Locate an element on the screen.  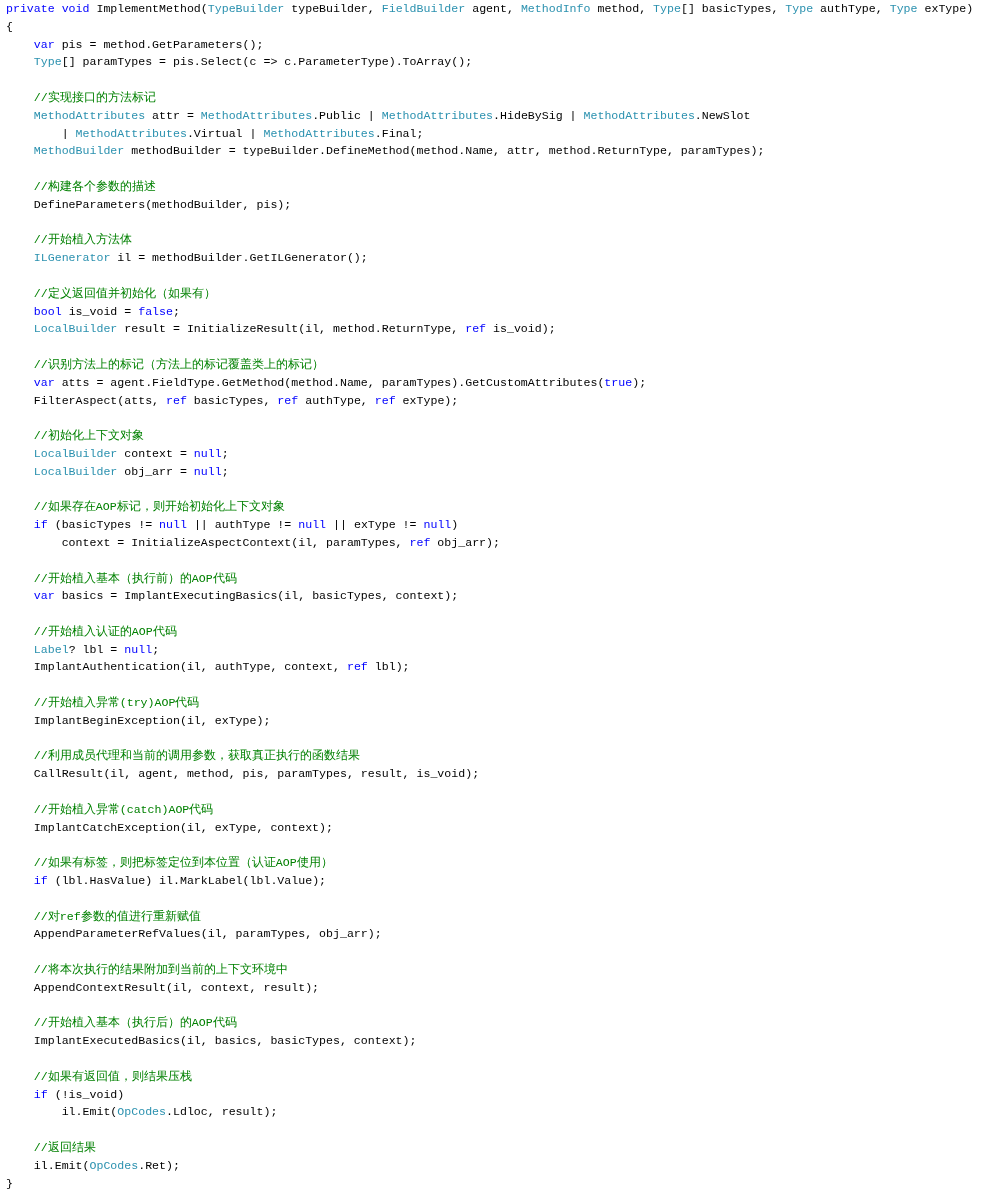
code-line: //开始植入基本（执行前）的AOP代码 is located at coordinates (135, 578).